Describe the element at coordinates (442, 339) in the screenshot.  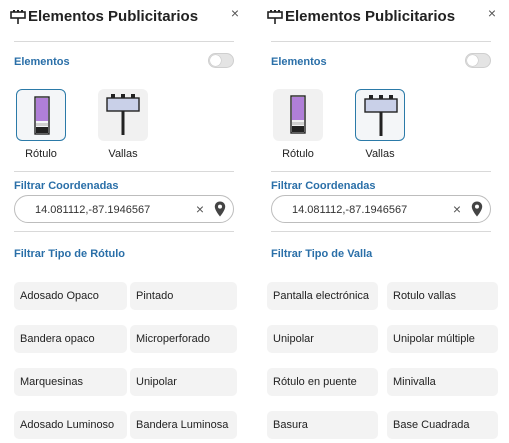
I see `filter-option: Unipolar múltiple` at that location.